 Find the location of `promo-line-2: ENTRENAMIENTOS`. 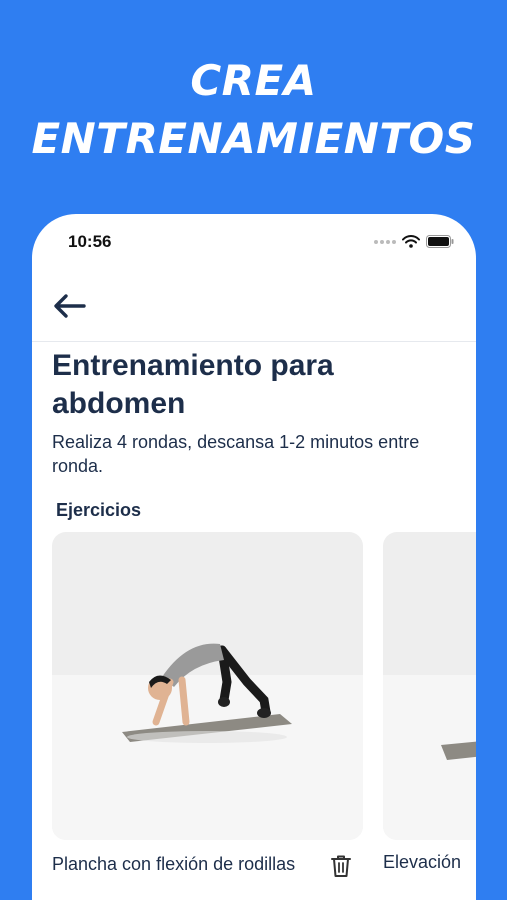

promo-line-2: ENTRENAMIENTOS is located at coordinates (253, 138).